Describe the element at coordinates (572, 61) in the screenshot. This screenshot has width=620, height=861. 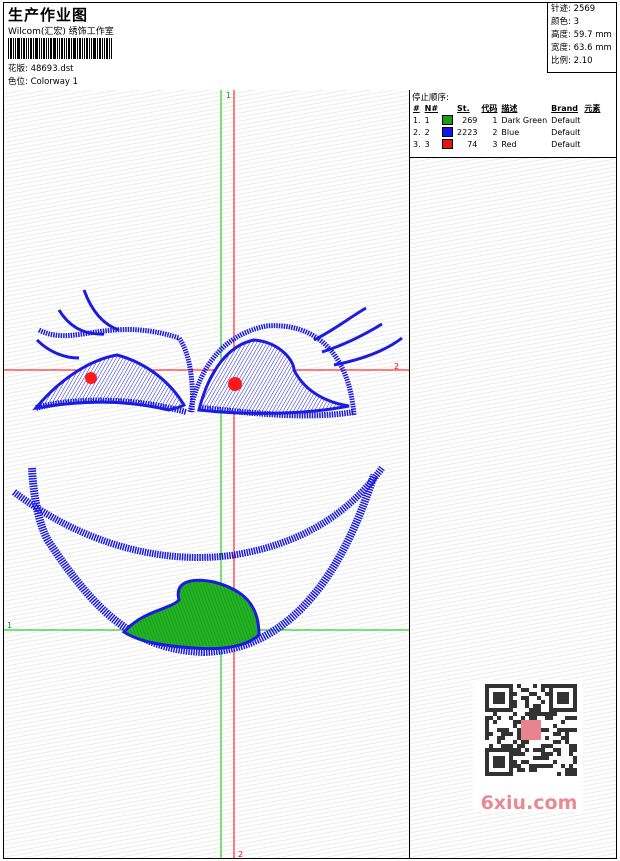
I see `stat-scale: 比例: 2.10` at that location.